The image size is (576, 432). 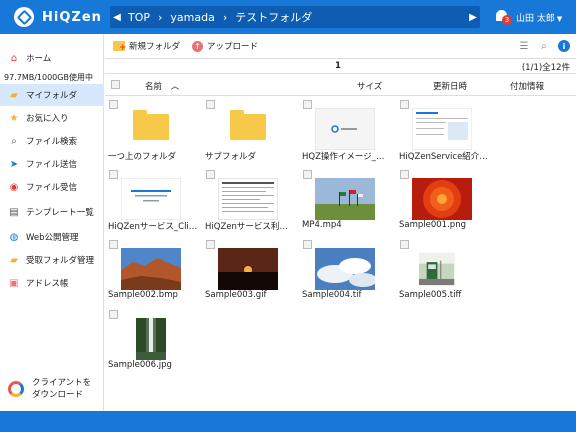 I want to click on star-icon: ★, so click(x=14, y=118).